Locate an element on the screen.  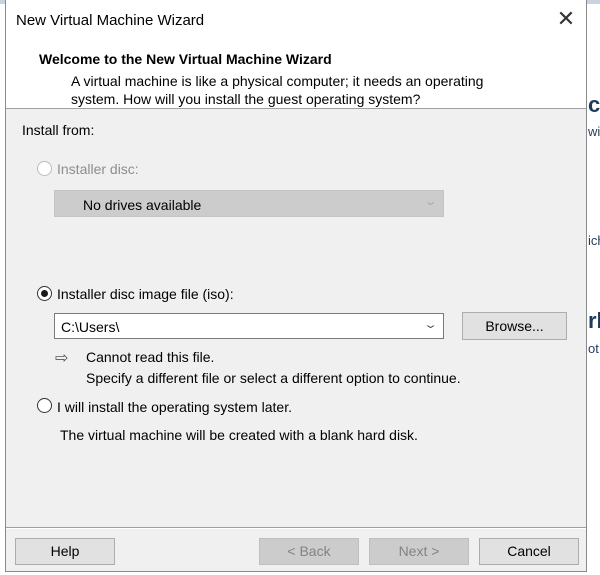
iso-path-combobox: C:\Users\ ⌄ is located at coordinates (249, 326).